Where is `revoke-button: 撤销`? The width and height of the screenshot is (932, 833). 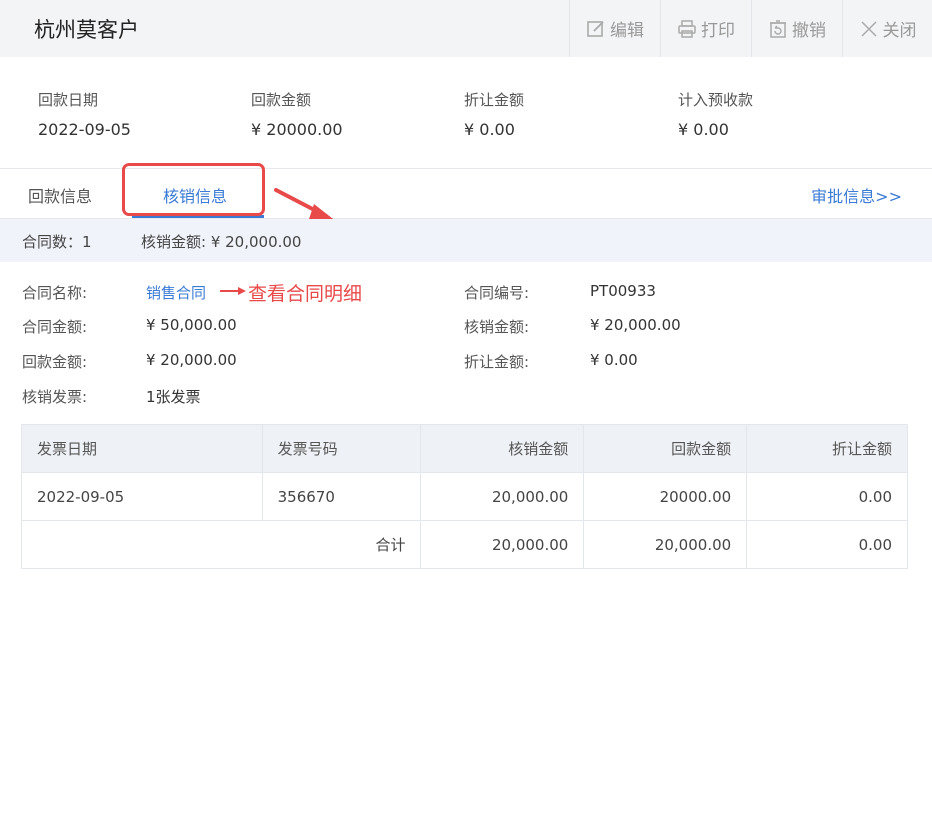 revoke-button: 撤销 is located at coordinates (796, 28).